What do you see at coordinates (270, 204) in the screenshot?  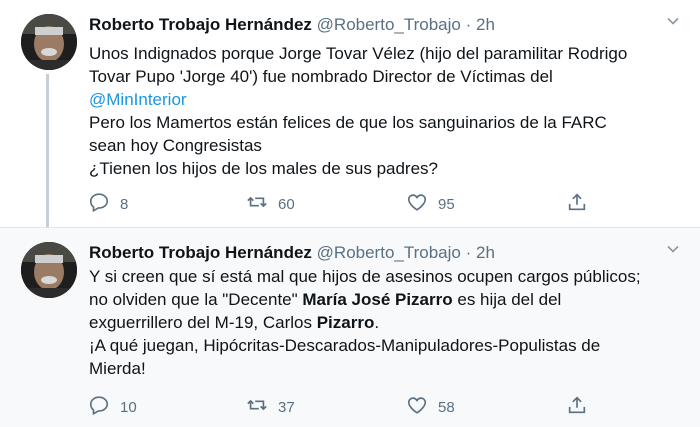 I see `retweet-button: 60` at bounding box center [270, 204].